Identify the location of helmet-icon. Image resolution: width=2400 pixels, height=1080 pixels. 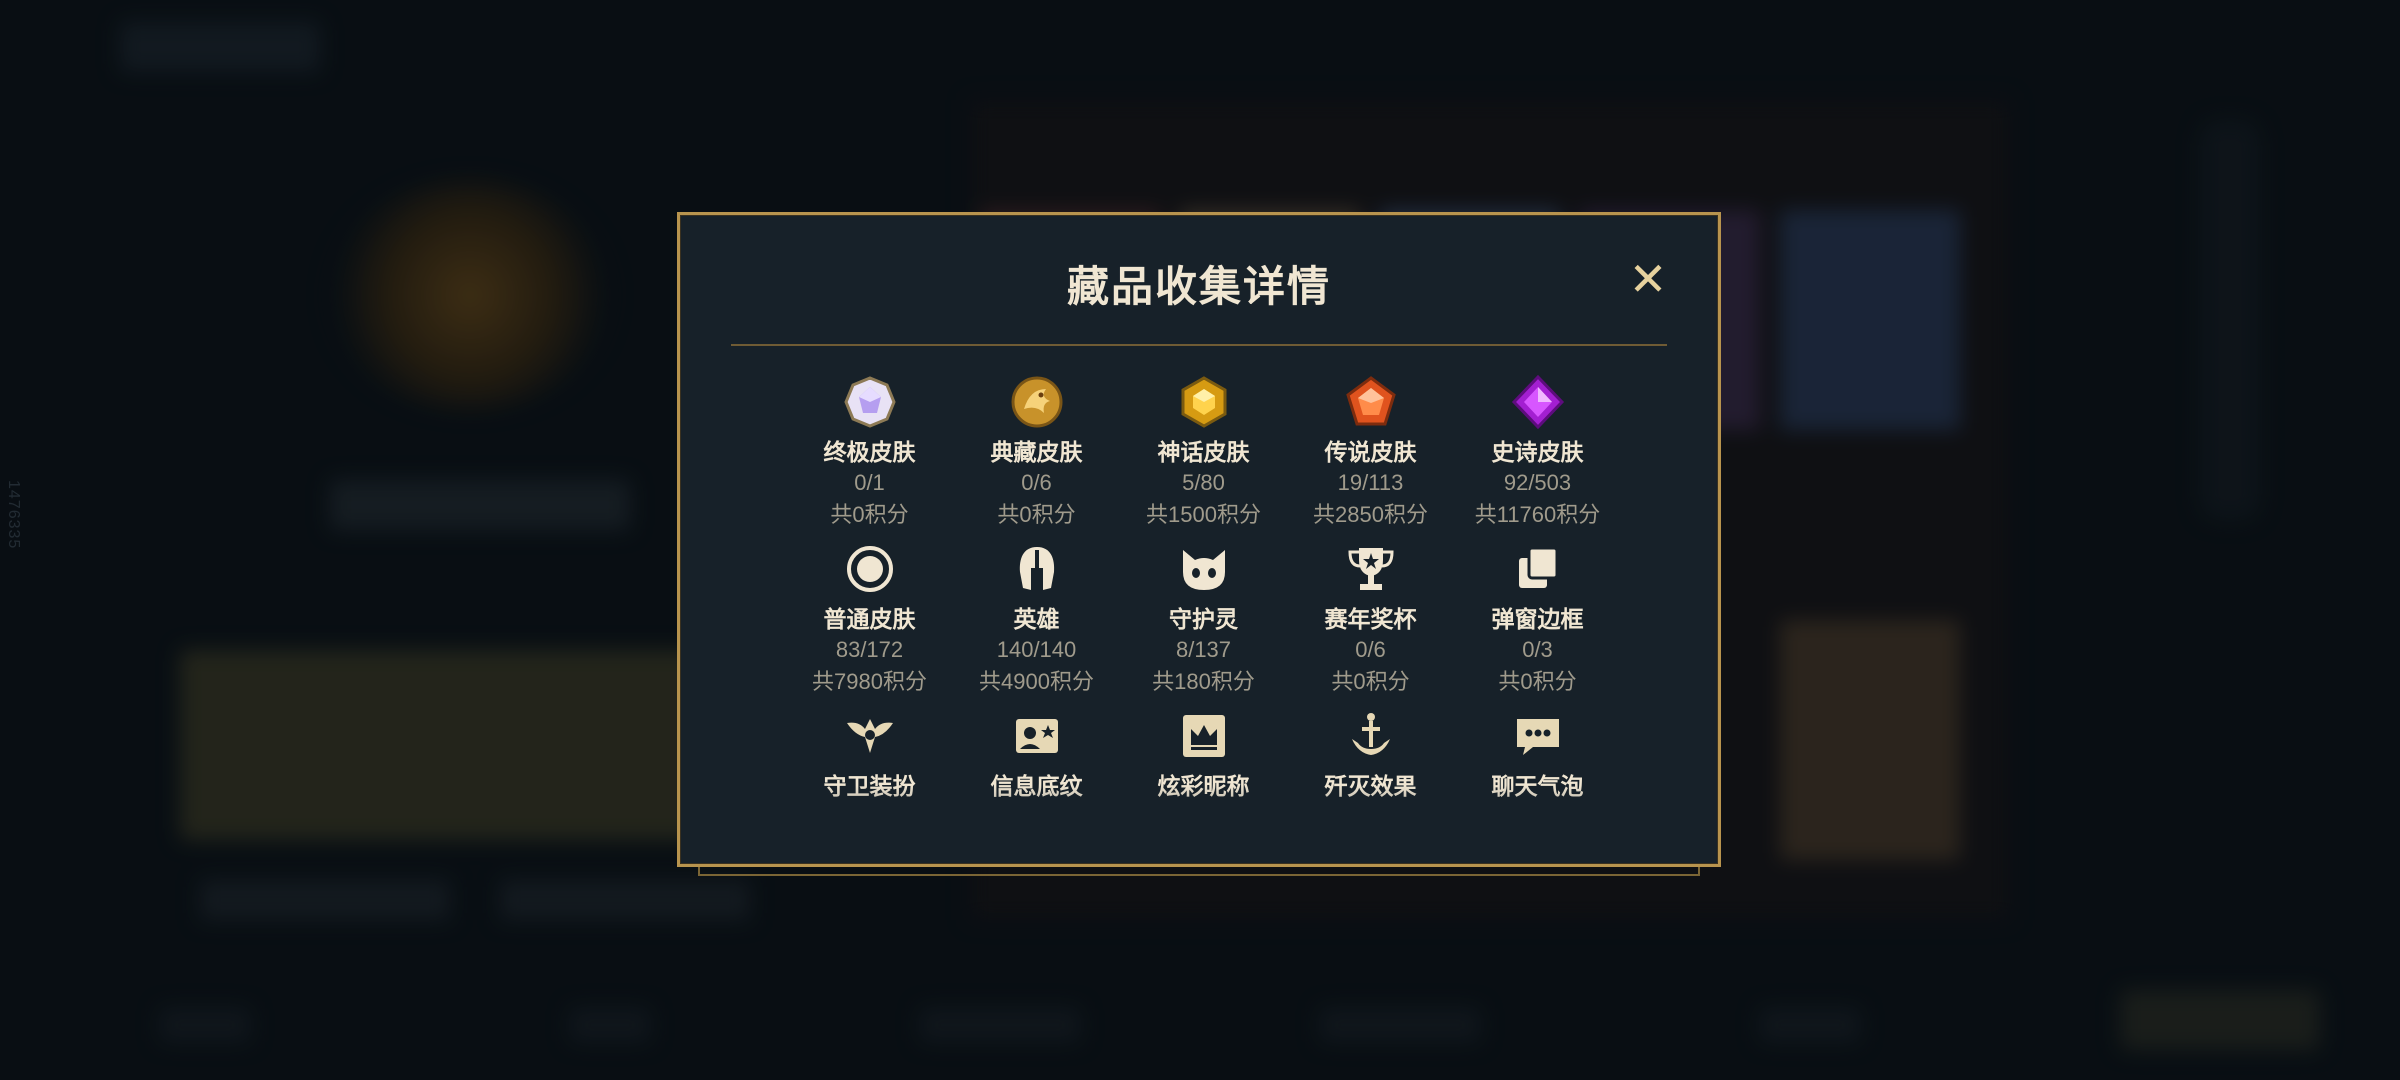
(1036, 568).